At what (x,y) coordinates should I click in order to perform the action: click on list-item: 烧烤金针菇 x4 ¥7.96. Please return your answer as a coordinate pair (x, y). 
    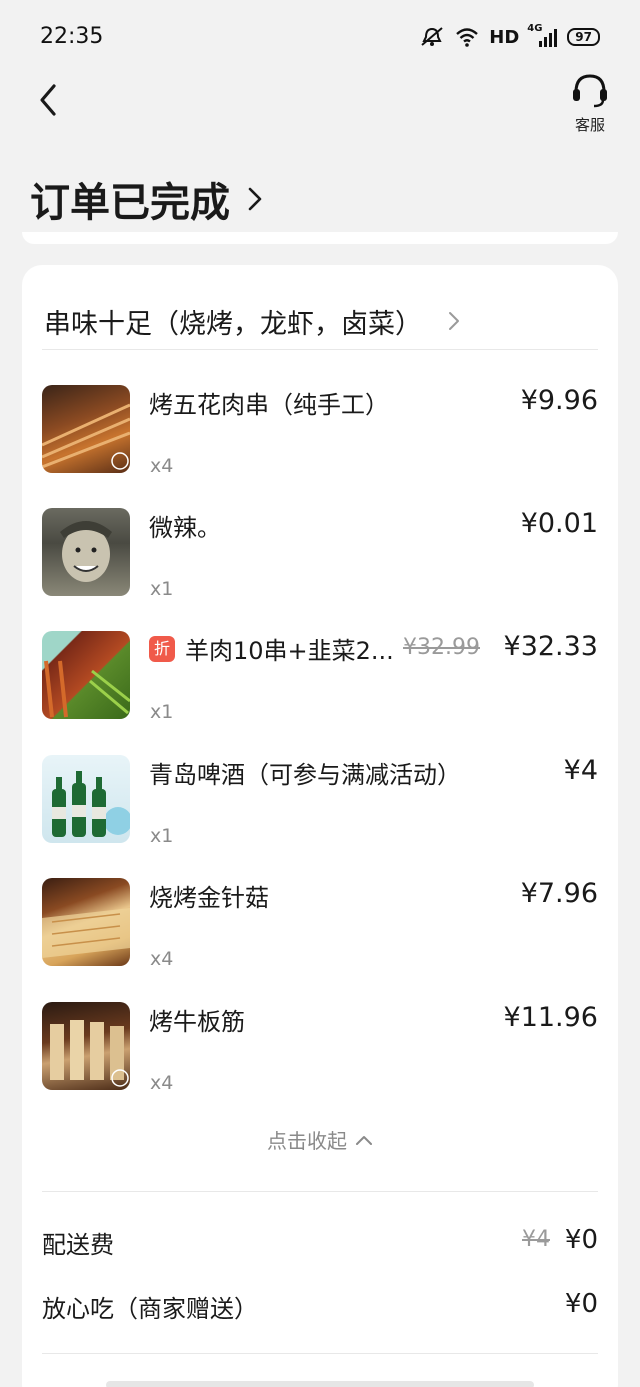
    Looking at the image, I should click on (320, 928).